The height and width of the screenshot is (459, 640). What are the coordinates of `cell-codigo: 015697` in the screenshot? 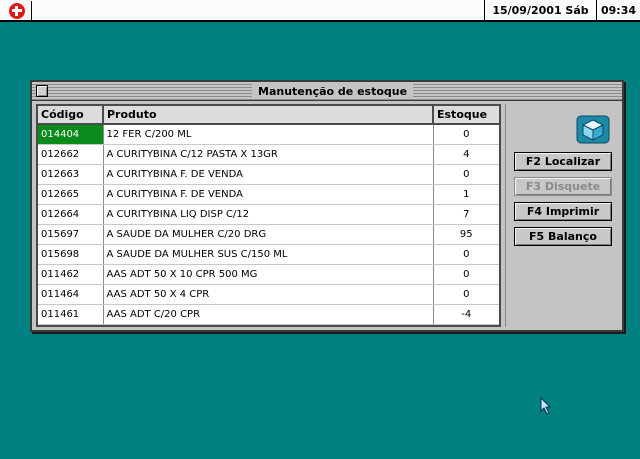 It's located at (71, 234).